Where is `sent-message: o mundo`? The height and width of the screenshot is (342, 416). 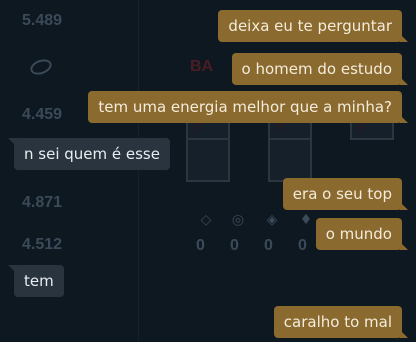
sent-message: o mundo is located at coordinates (362, 234).